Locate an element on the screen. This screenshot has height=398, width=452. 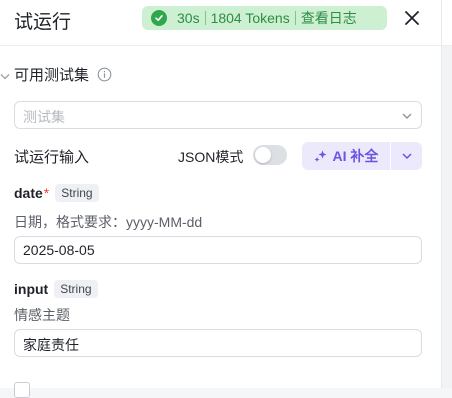
checkbox is located at coordinates (22, 390).